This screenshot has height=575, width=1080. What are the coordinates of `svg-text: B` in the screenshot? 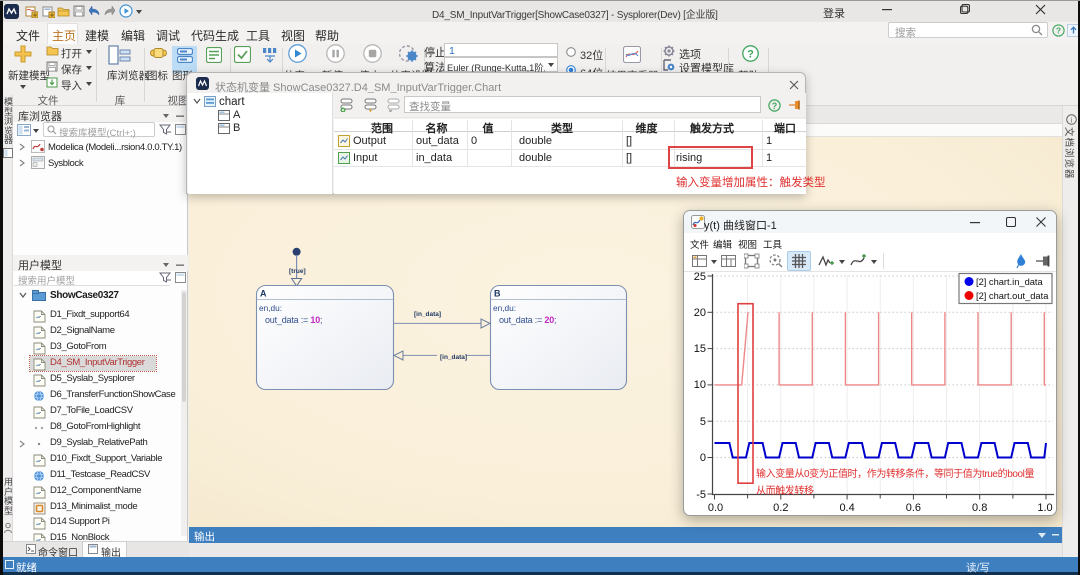 It's located at (497, 294).